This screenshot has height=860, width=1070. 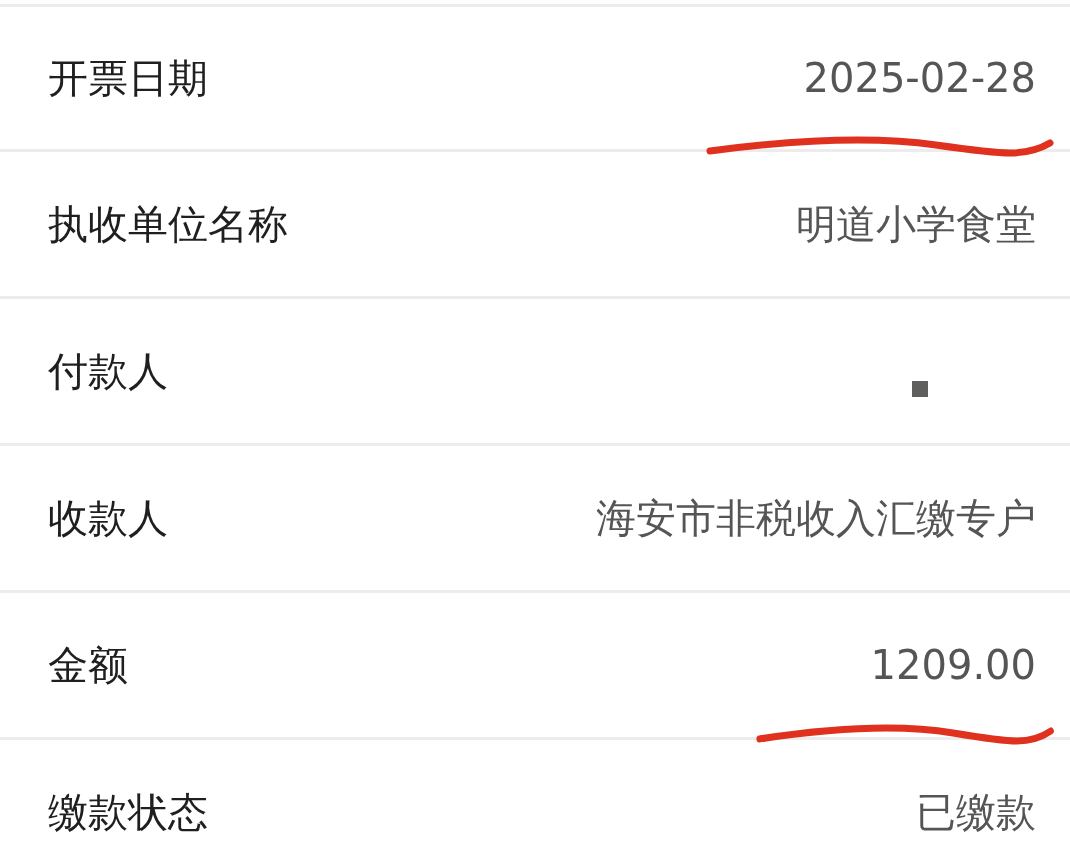 I want to click on field-label: 金额, so click(x=88, y=665).